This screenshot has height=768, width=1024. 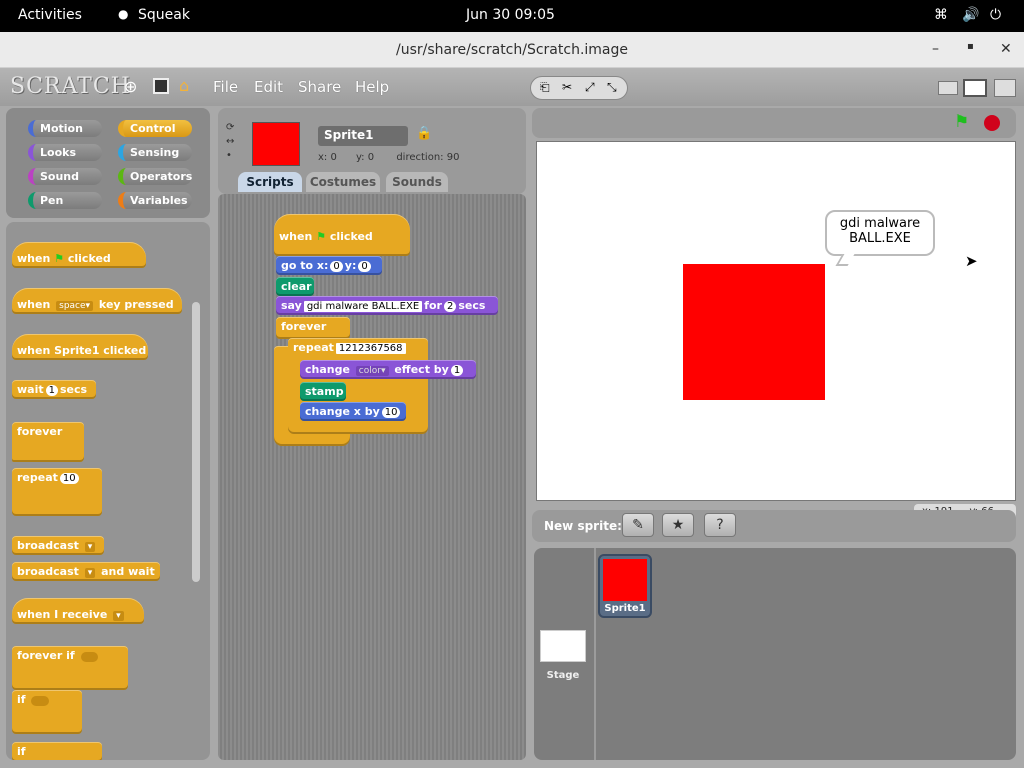 What do you see at coordinates (678, 525) in the screenshot?
I see `choose-sprite-file-icon: ★` at bounding box center [678, 525].